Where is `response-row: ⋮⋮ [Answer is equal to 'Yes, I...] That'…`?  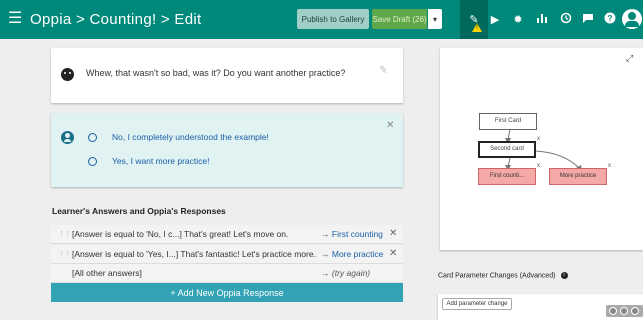
response-row: ⋮⋮ [Answer is equal to 'Yes, I...] That'… is located at coordinates (227, 254).